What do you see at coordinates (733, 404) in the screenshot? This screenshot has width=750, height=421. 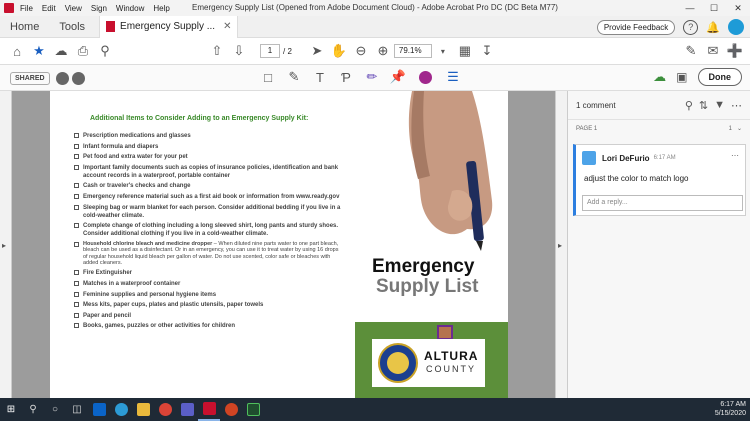 I see `clock-time: 6:17 AM` at bounding box center [733, 404].